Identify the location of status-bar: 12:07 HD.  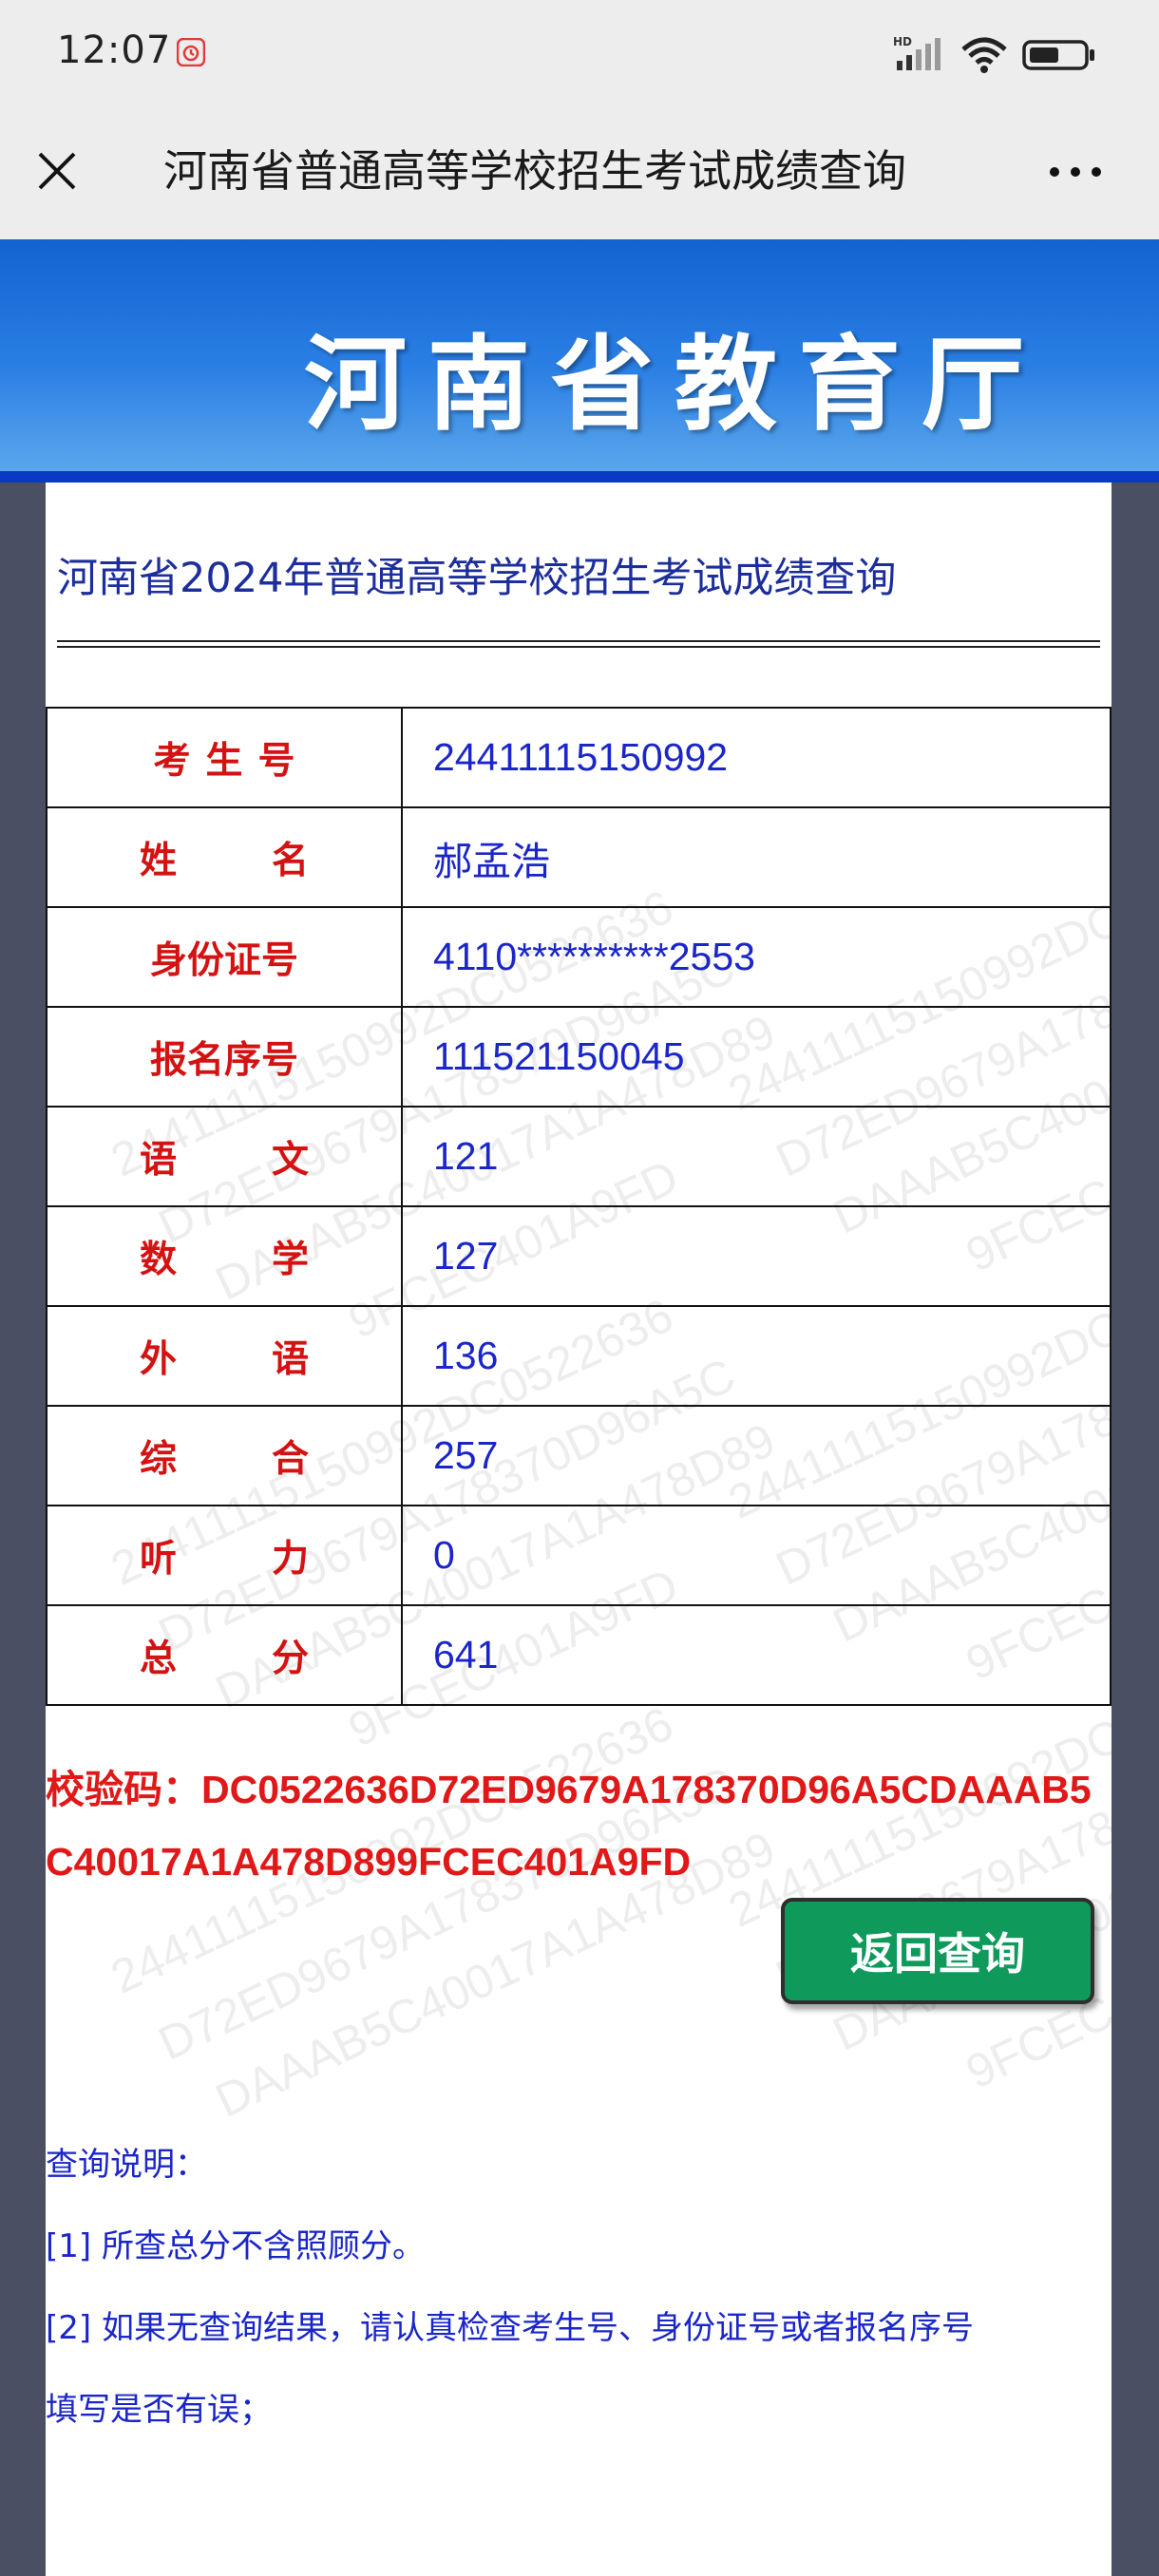
(579, 56).